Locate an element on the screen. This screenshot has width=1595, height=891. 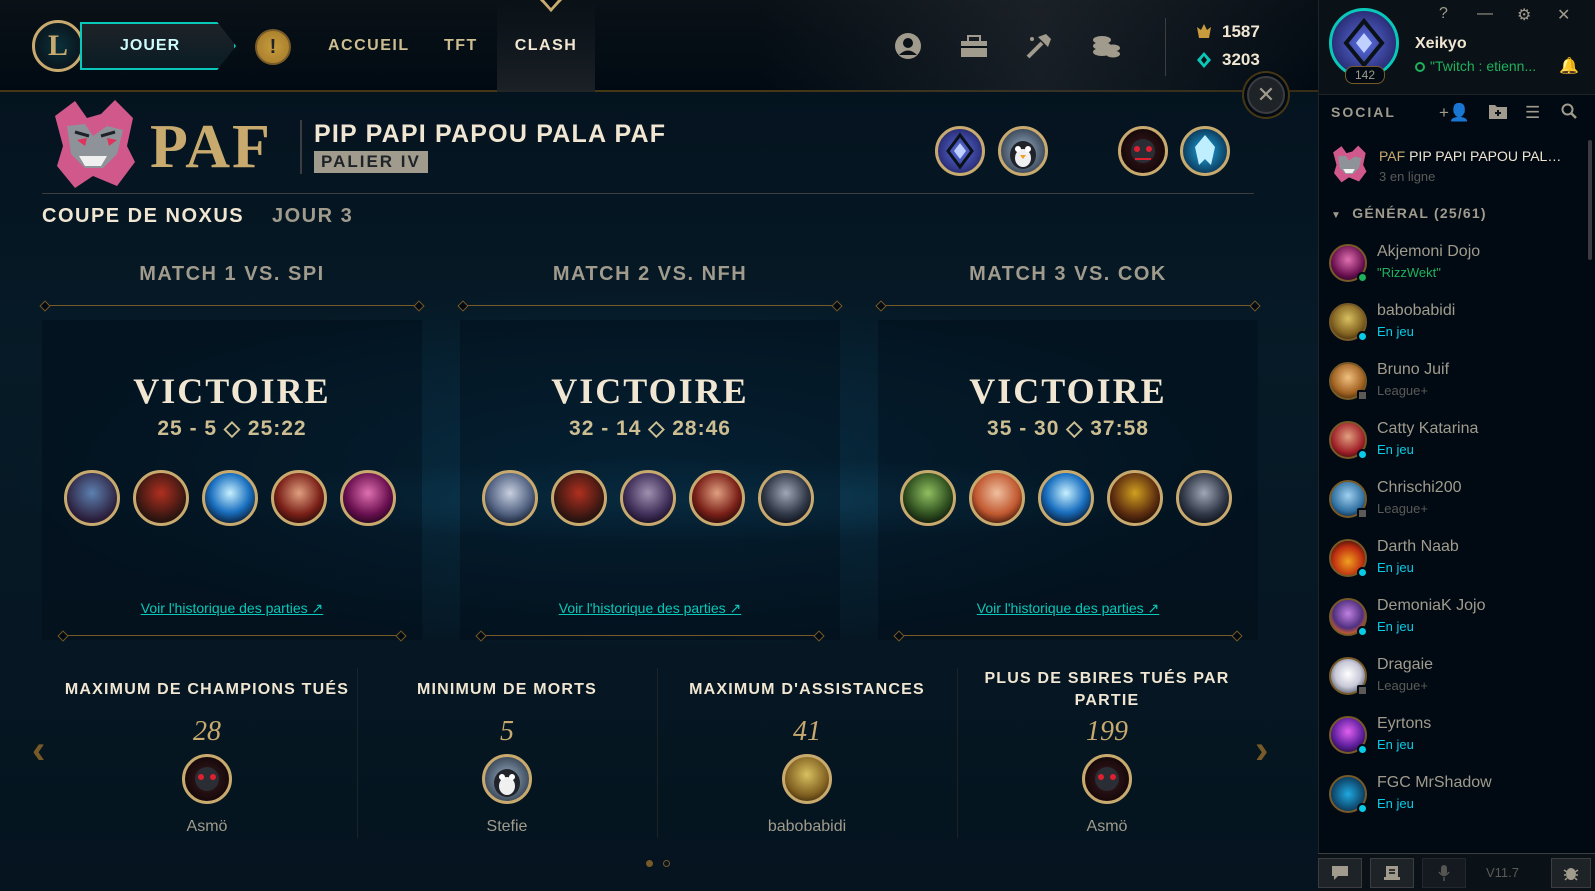
profile-icon is located at coordinates (908, 46).